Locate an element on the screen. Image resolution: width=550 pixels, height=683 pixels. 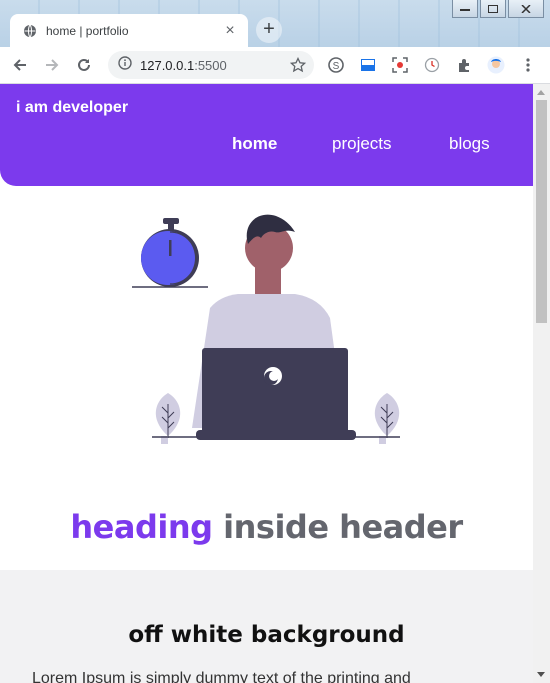
browser-toolbar: 127.0.0.1:5500 S is located at coordinates (275, 65).